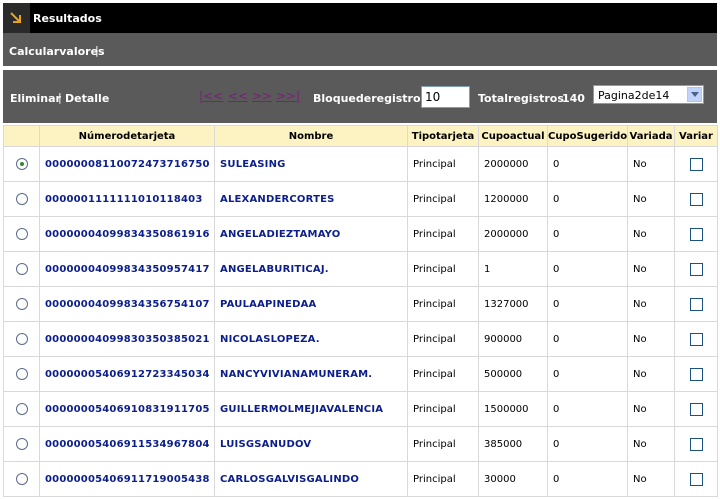  What do you see at coordinates (57, 51) in the screenshot?
I see `calcular-valores-link: Calcularvalores` at bounding box center [57, 51].